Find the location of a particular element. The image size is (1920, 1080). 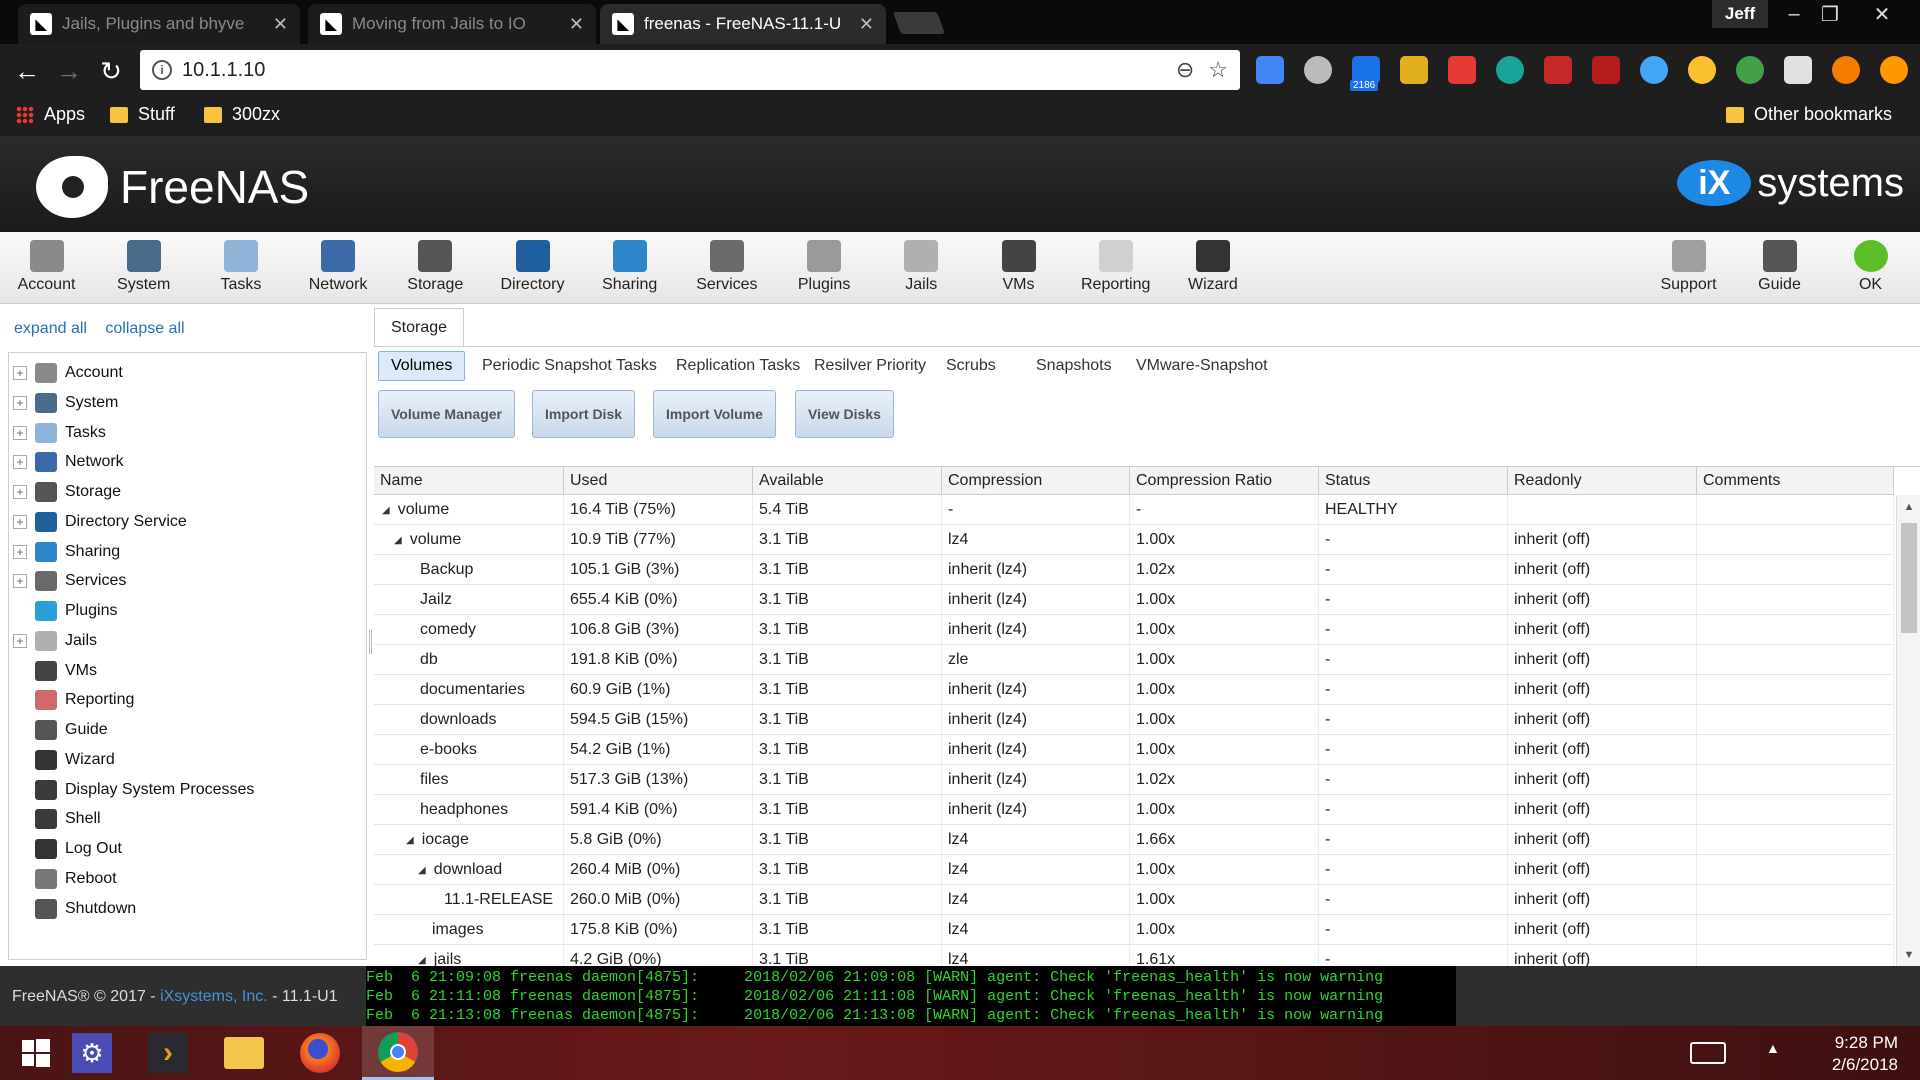

tab-resilver-priority: Resilver Priority is located at coordinates (870, 366).